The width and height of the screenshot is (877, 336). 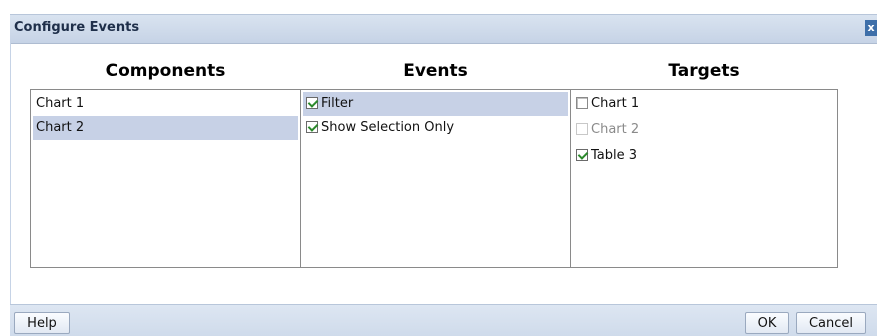 What do you see at coordinates (614, 155) in the screenshot?
I see `target-item-label: Table 3` at bounding box center [614, 155].